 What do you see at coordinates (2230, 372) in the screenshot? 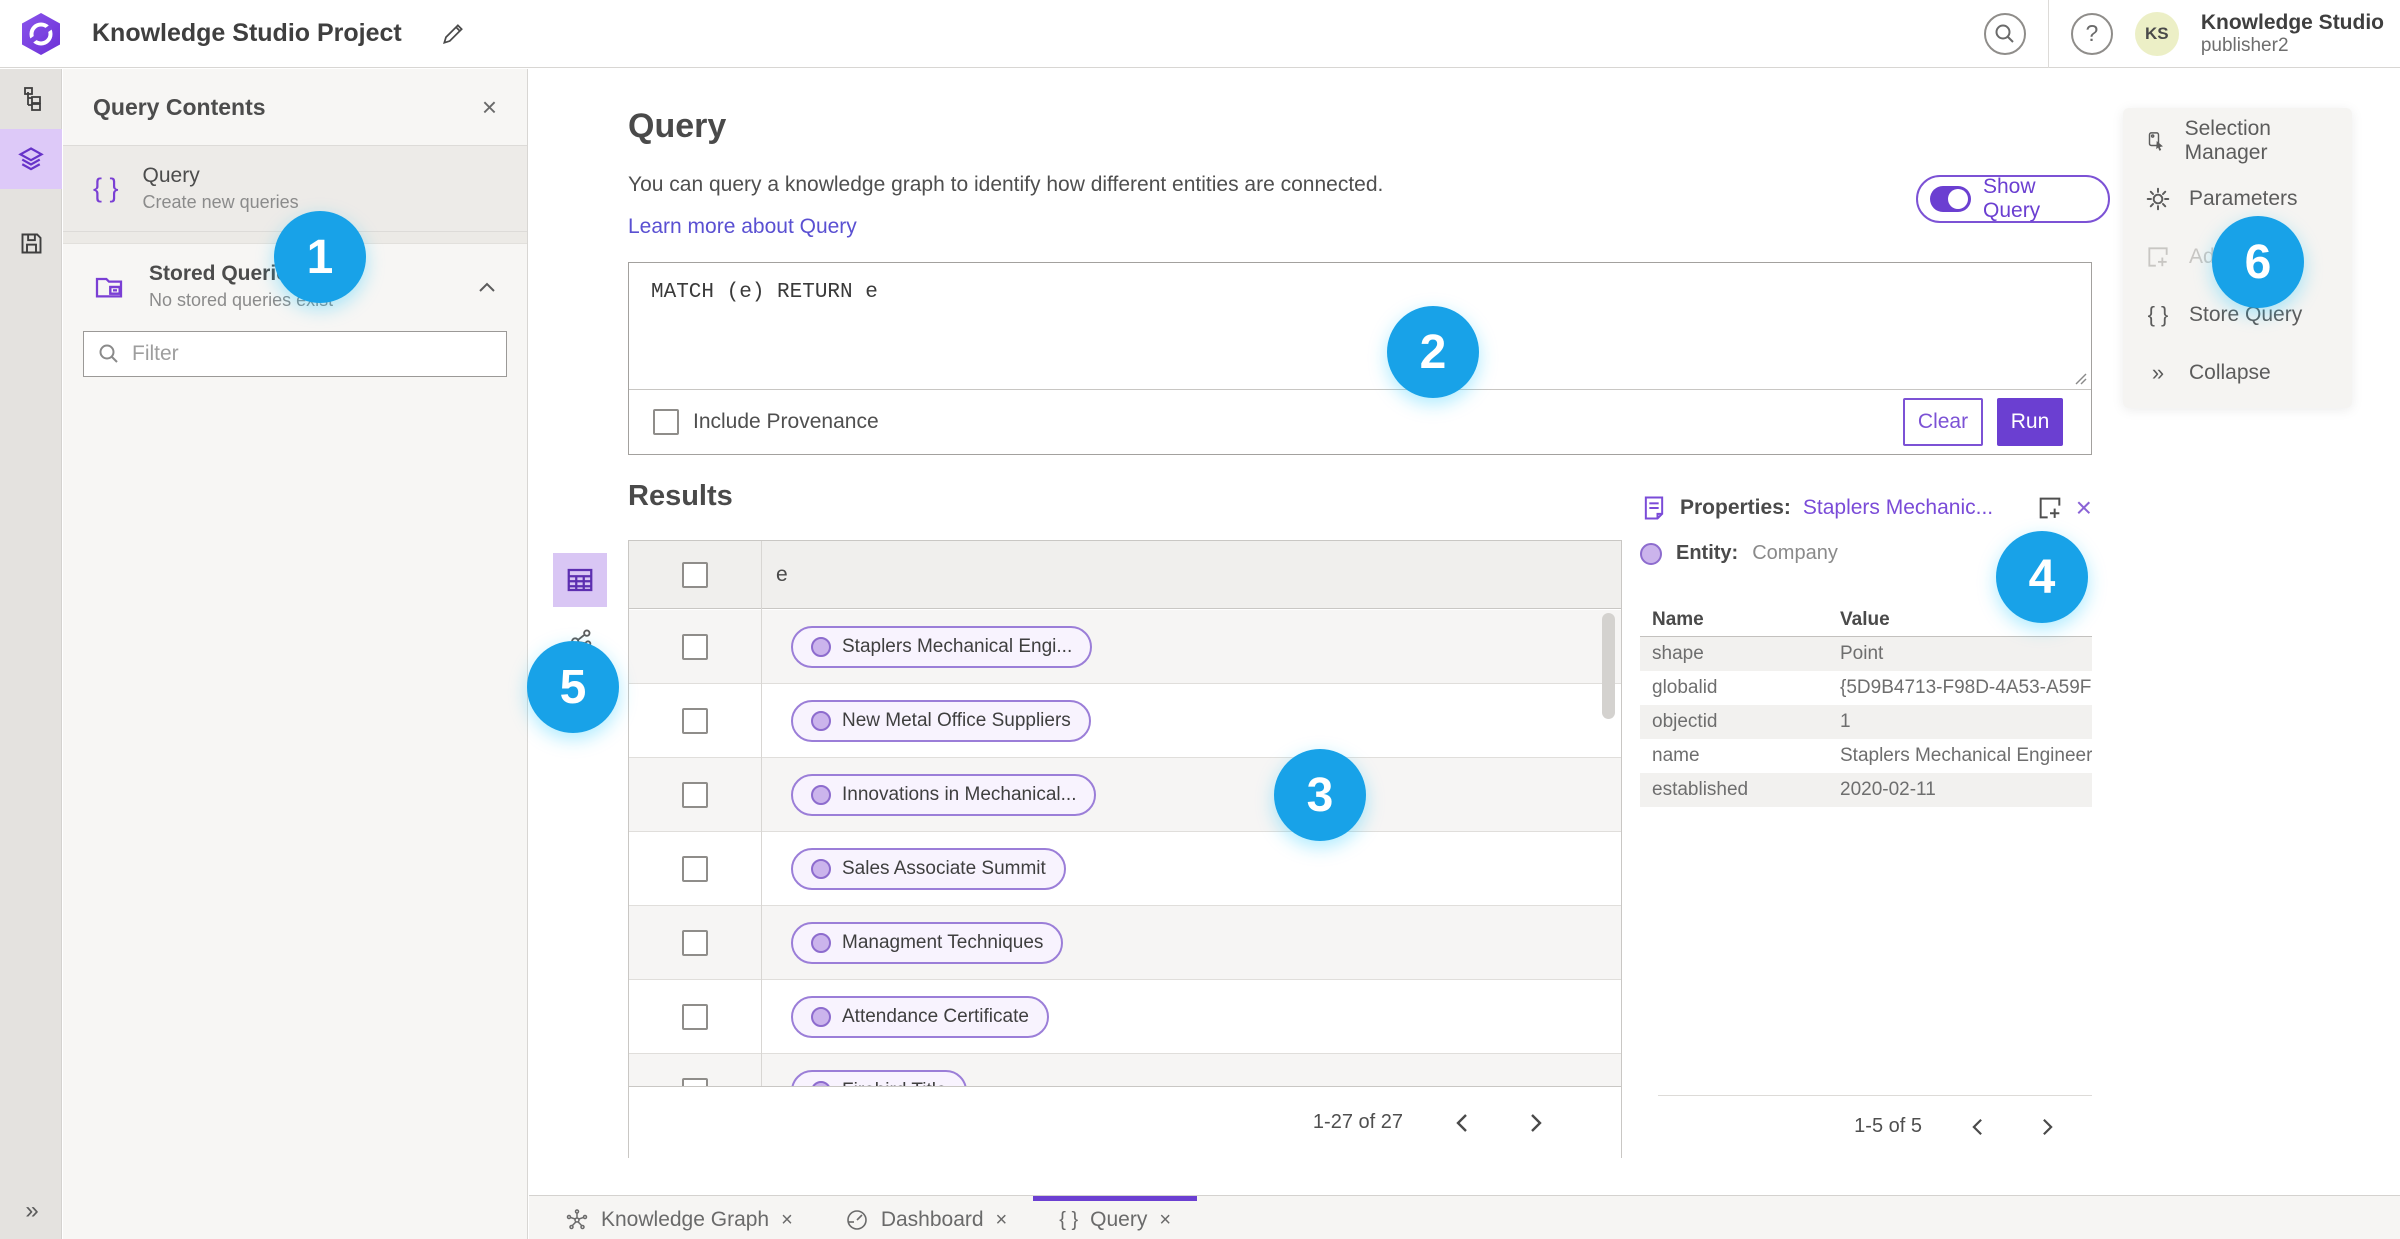
I see `menu-item-label: Collapse` at bounding box center [2230, 372].